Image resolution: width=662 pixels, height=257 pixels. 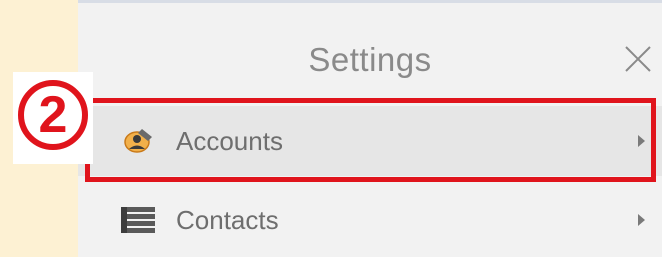 I want to click on step-marker: 2, so click(x=53, y=118).